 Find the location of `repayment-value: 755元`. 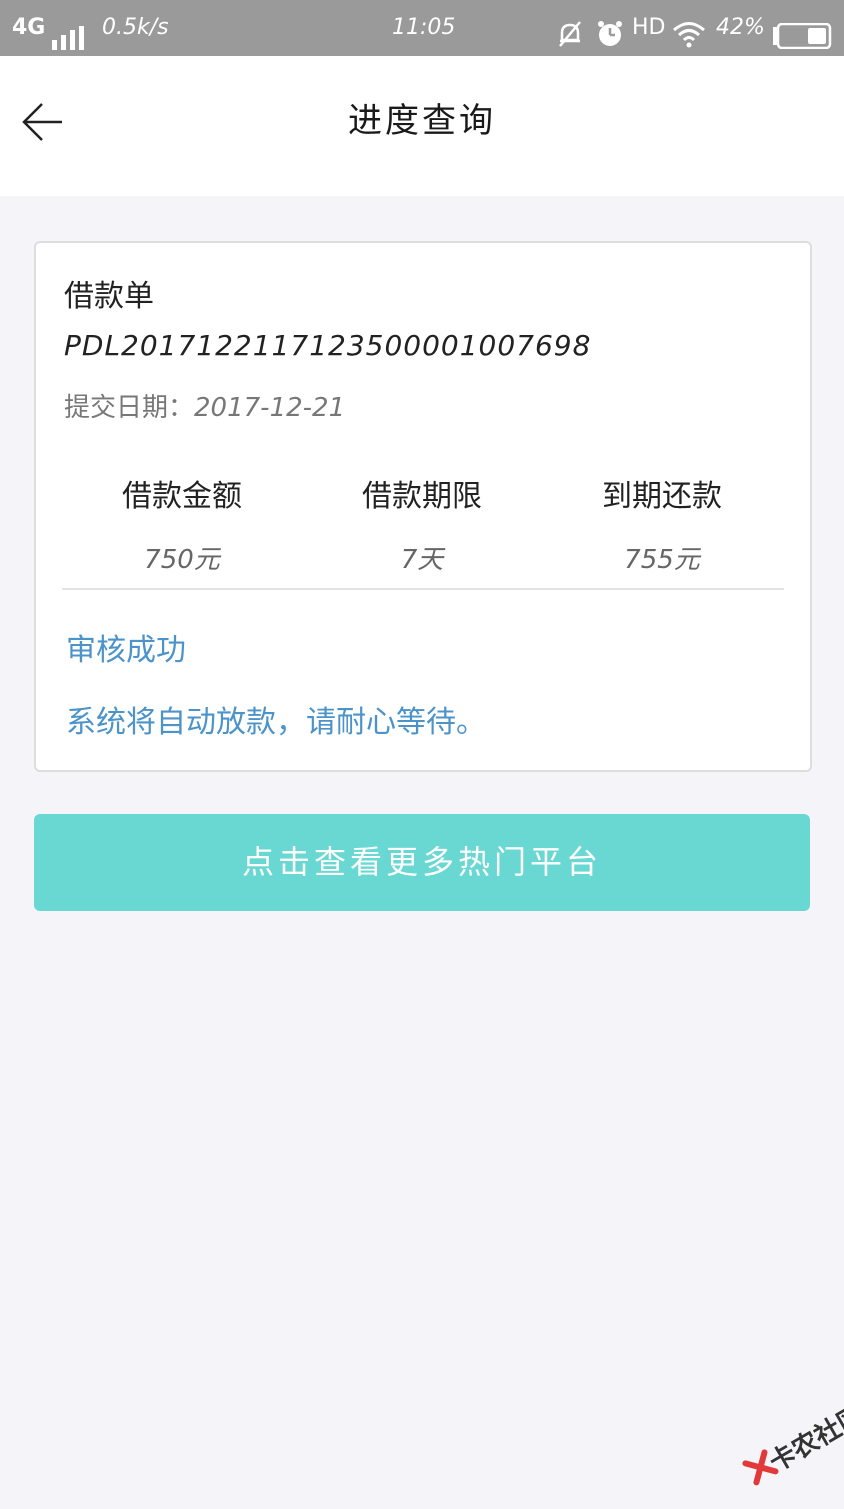

repayment-value: 755元 is located at coordinates (662, 560).